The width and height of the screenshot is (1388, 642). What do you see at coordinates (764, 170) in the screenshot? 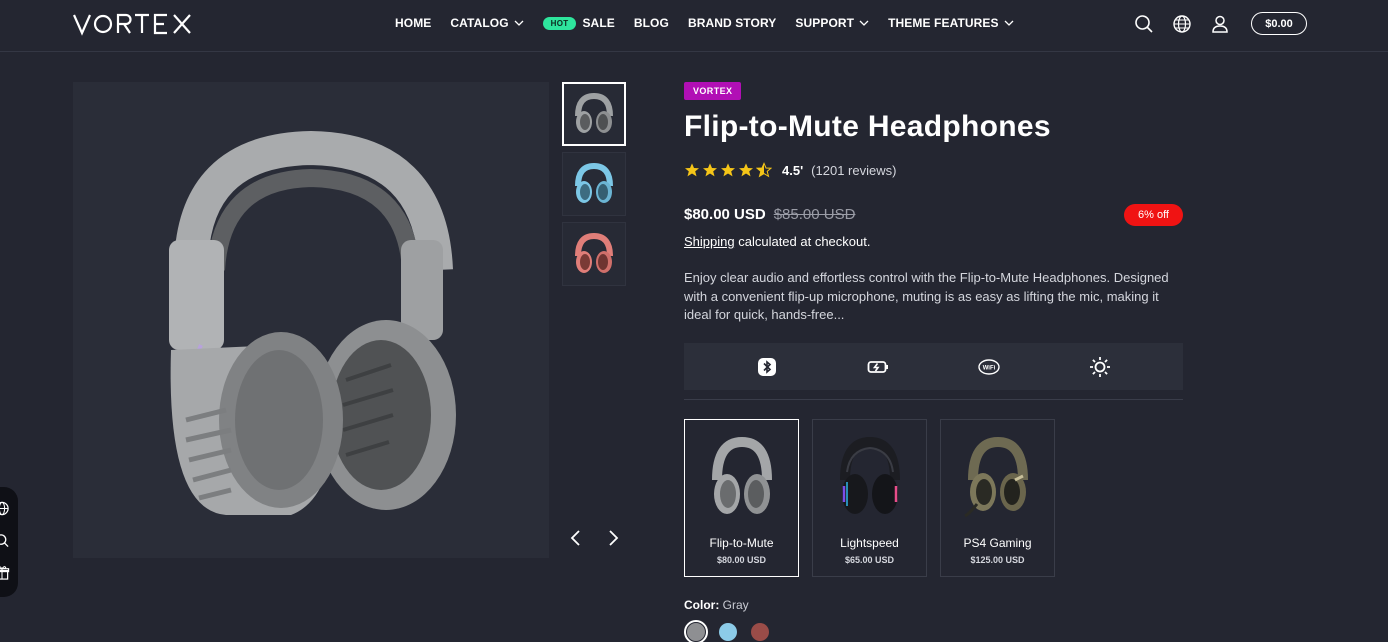
I see `half-star-icon` at bounding box center [764, 170].